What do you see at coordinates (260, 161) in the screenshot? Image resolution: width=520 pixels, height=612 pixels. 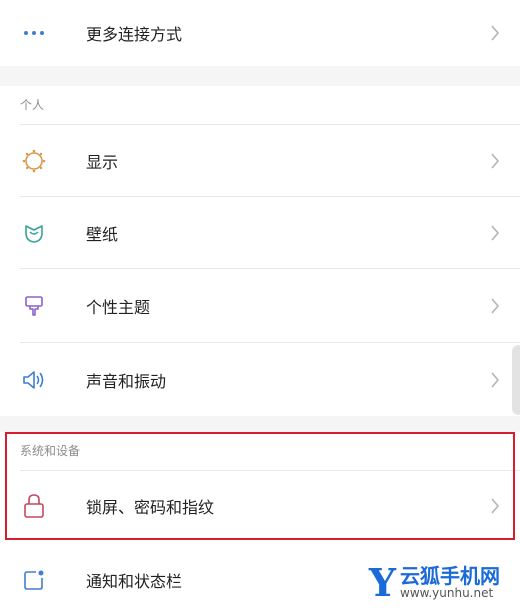 I see `settings-item-display: 显示` at bounding box center [260, 161].